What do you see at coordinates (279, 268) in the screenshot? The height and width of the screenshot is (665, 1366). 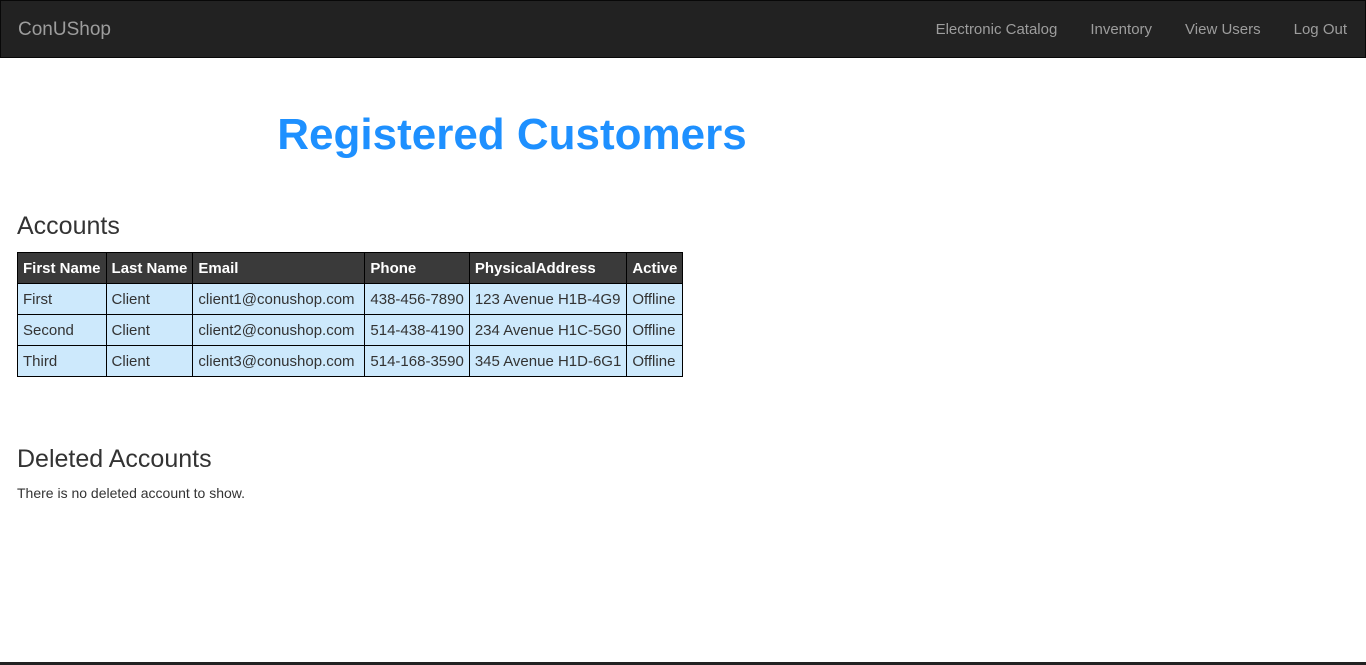 I see `column-header-email: Email` at bounding box center [279, 268].